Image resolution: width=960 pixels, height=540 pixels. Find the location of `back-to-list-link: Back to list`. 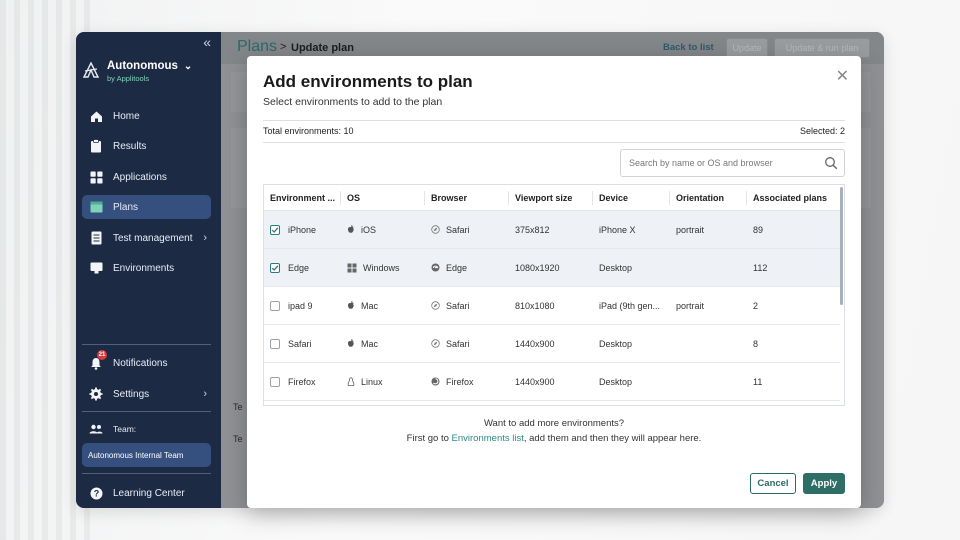

back-to-list-link: Back to list is located at coordinates (688, 47).